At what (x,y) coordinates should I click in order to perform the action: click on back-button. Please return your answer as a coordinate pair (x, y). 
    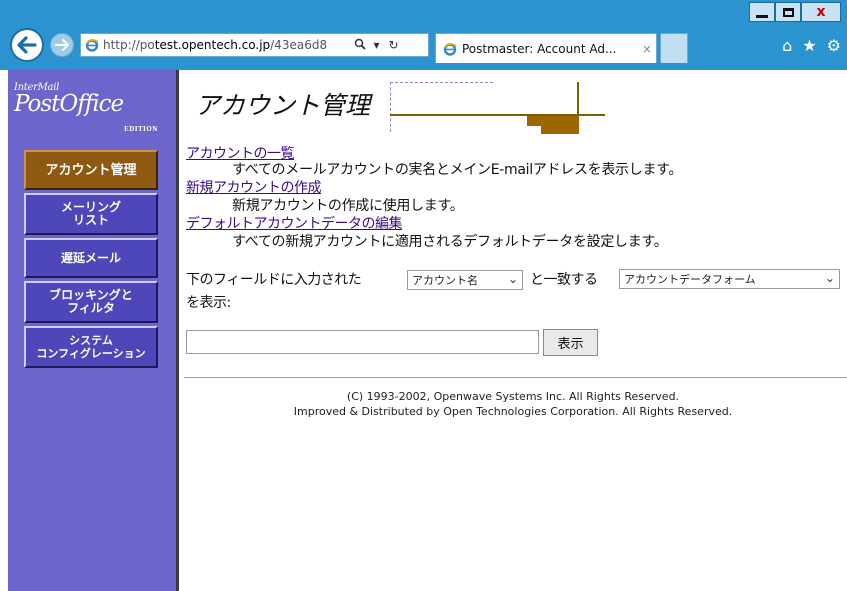
    Looking at the image, I should click on (27, 45).